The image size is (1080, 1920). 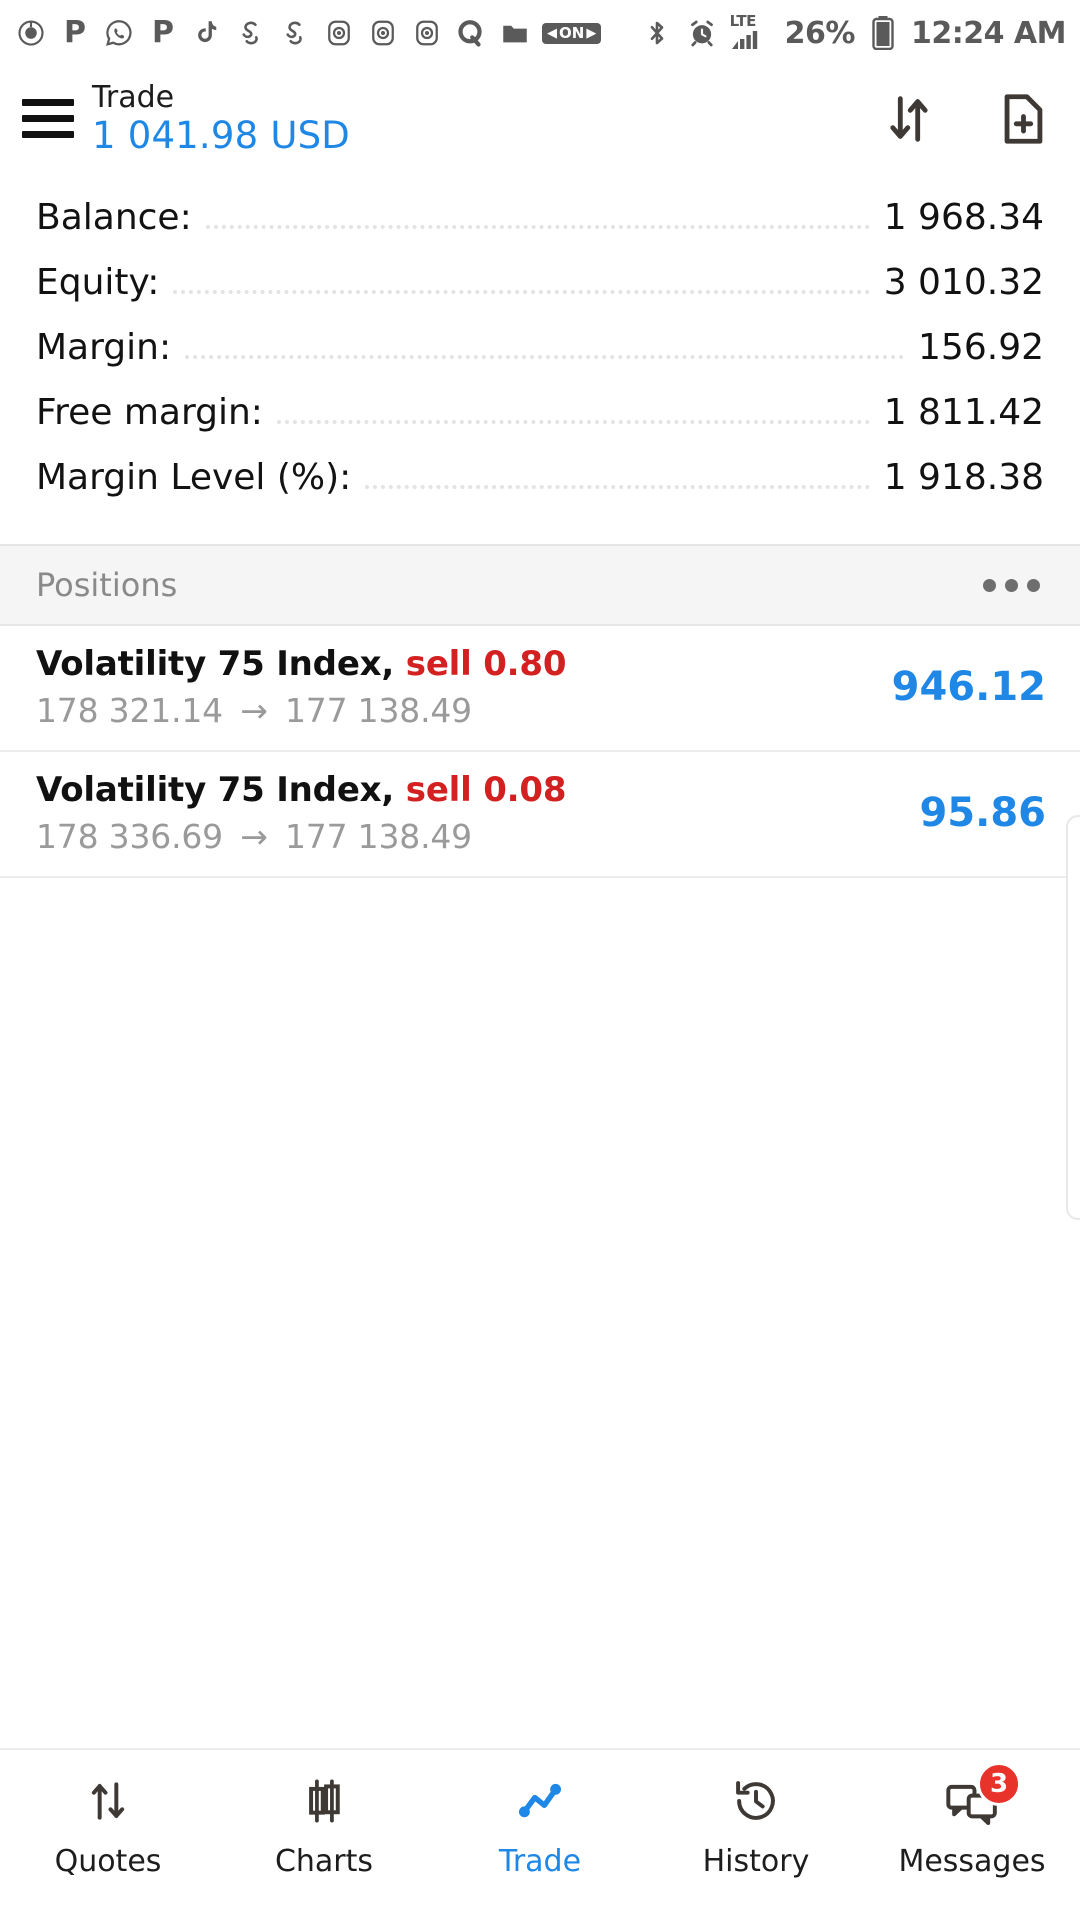 I want to click on header-actions, so click(x=966, y=119).